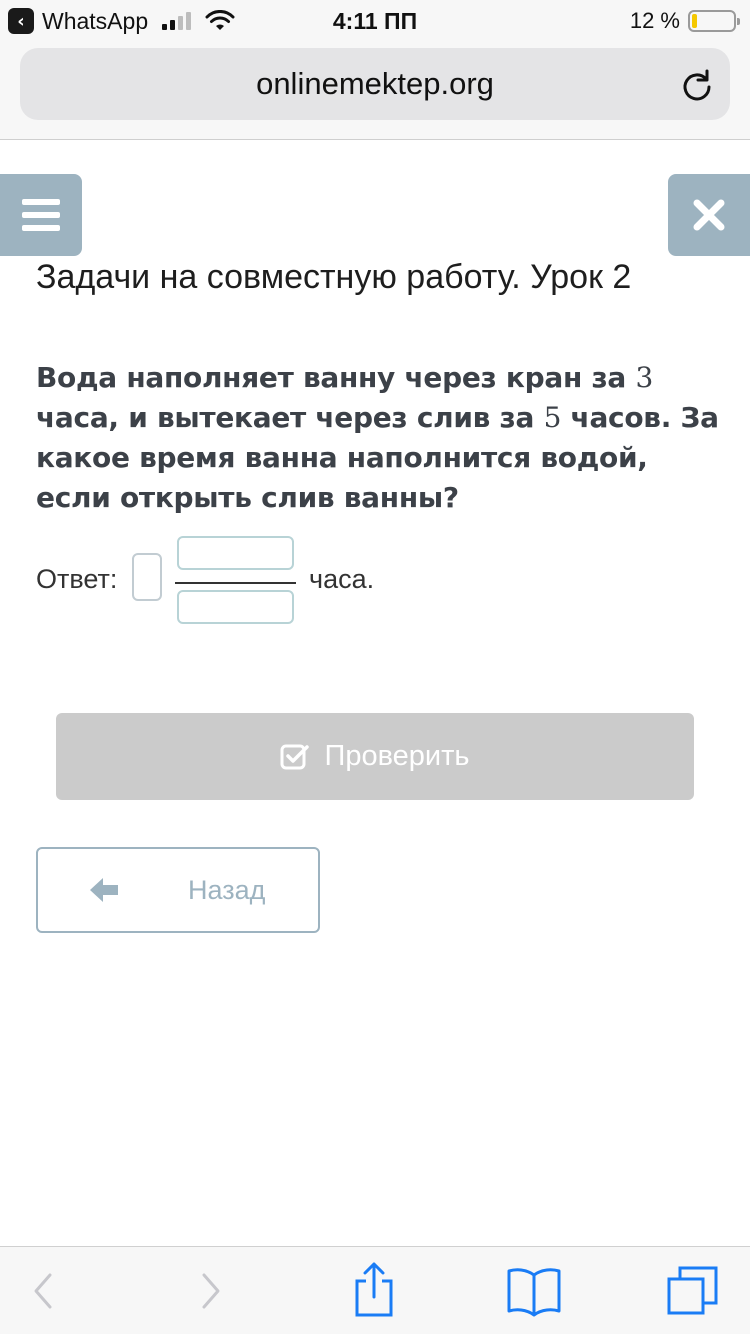 The image size is (750, 1334). Describe the element at coordinates (290, 417) in the screenshot. I see `question-part-2: часа, и вытекает через слив за` at that location.